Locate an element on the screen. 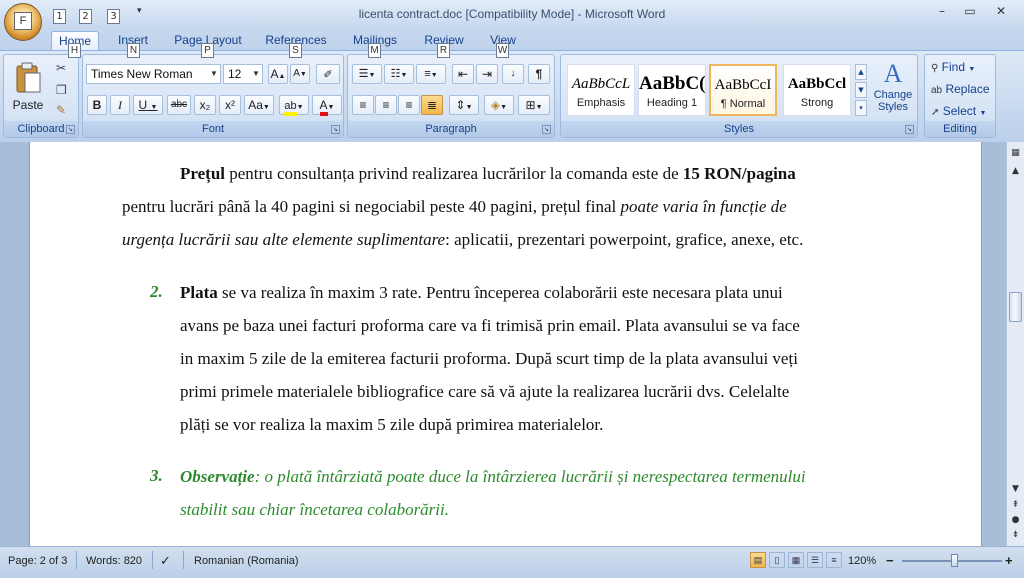 The image size is (1024, 578). styles-scroll-down-icon: ▼ is located at coordinates (861, 90).